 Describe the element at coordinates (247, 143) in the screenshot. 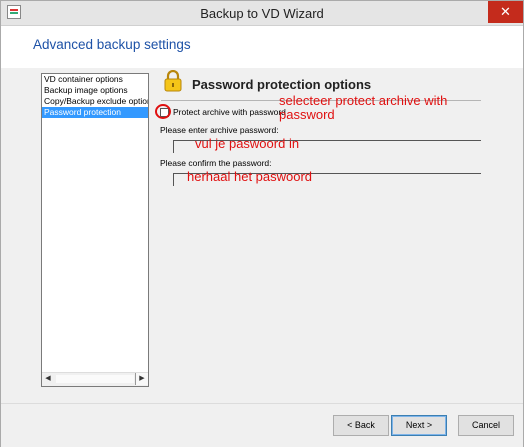

I see `annotation-enter-password: vul je paswoord in` at that location.